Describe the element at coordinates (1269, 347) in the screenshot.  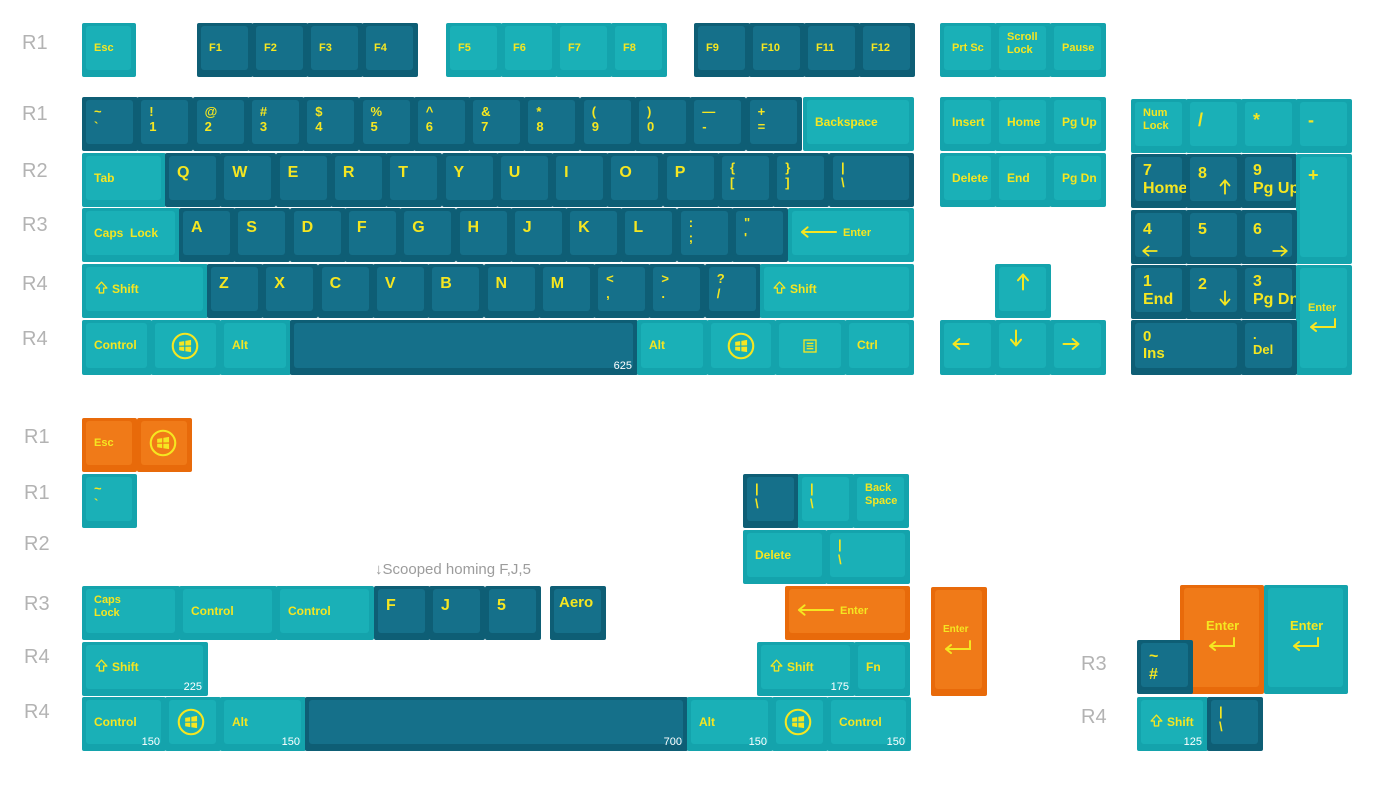
I see `key-del: . Del` at that location.